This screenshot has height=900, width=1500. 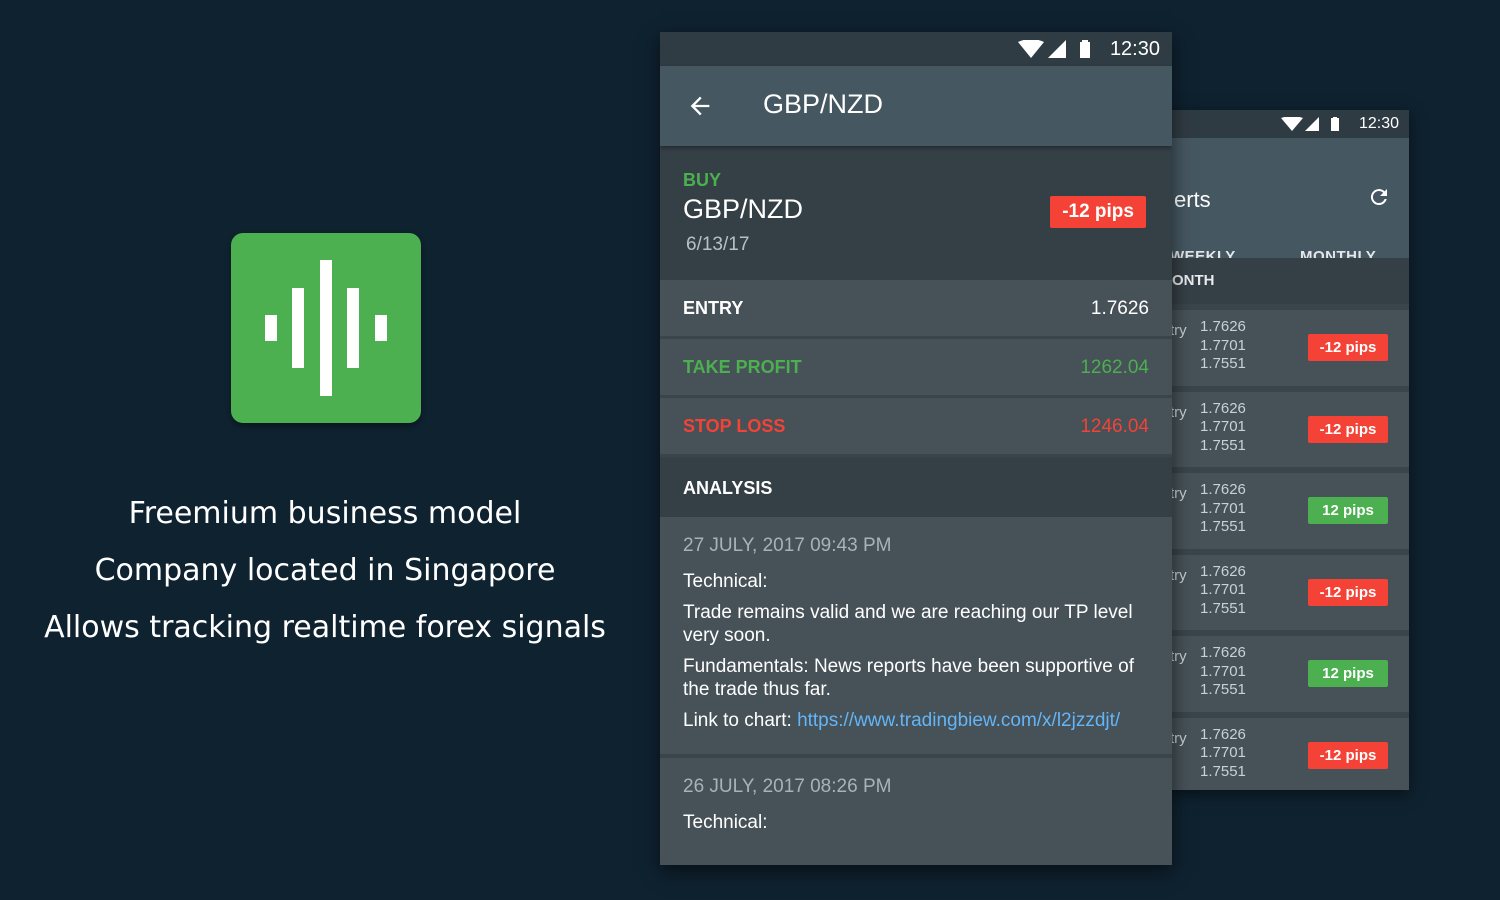 What do you see at coordinates (916, 427) in the screenshot?
I see `stop-loss-row: STOP LOSS 1246.04` at bounding box center [916, 427].